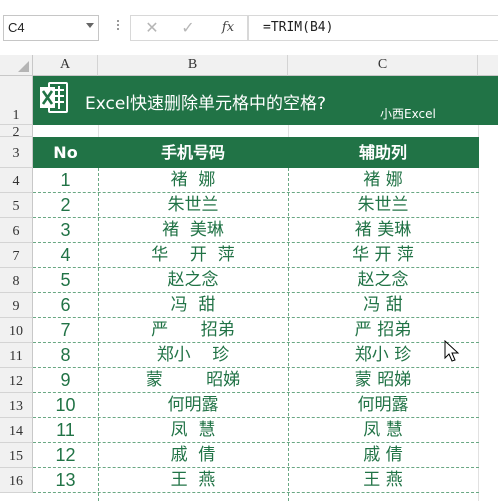  I want to click on name-cell: 严 招弟, so click(193, 330).